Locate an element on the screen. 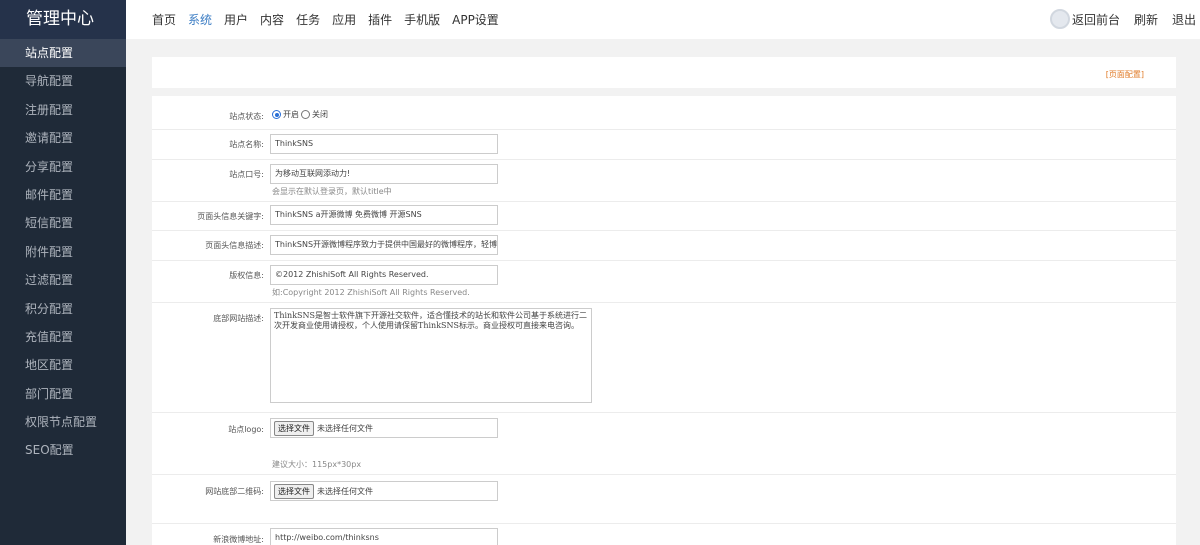 The width and height of the screenshot is (1200, 545). nav-tasks: 任务 is located at coordinates (308, 19).